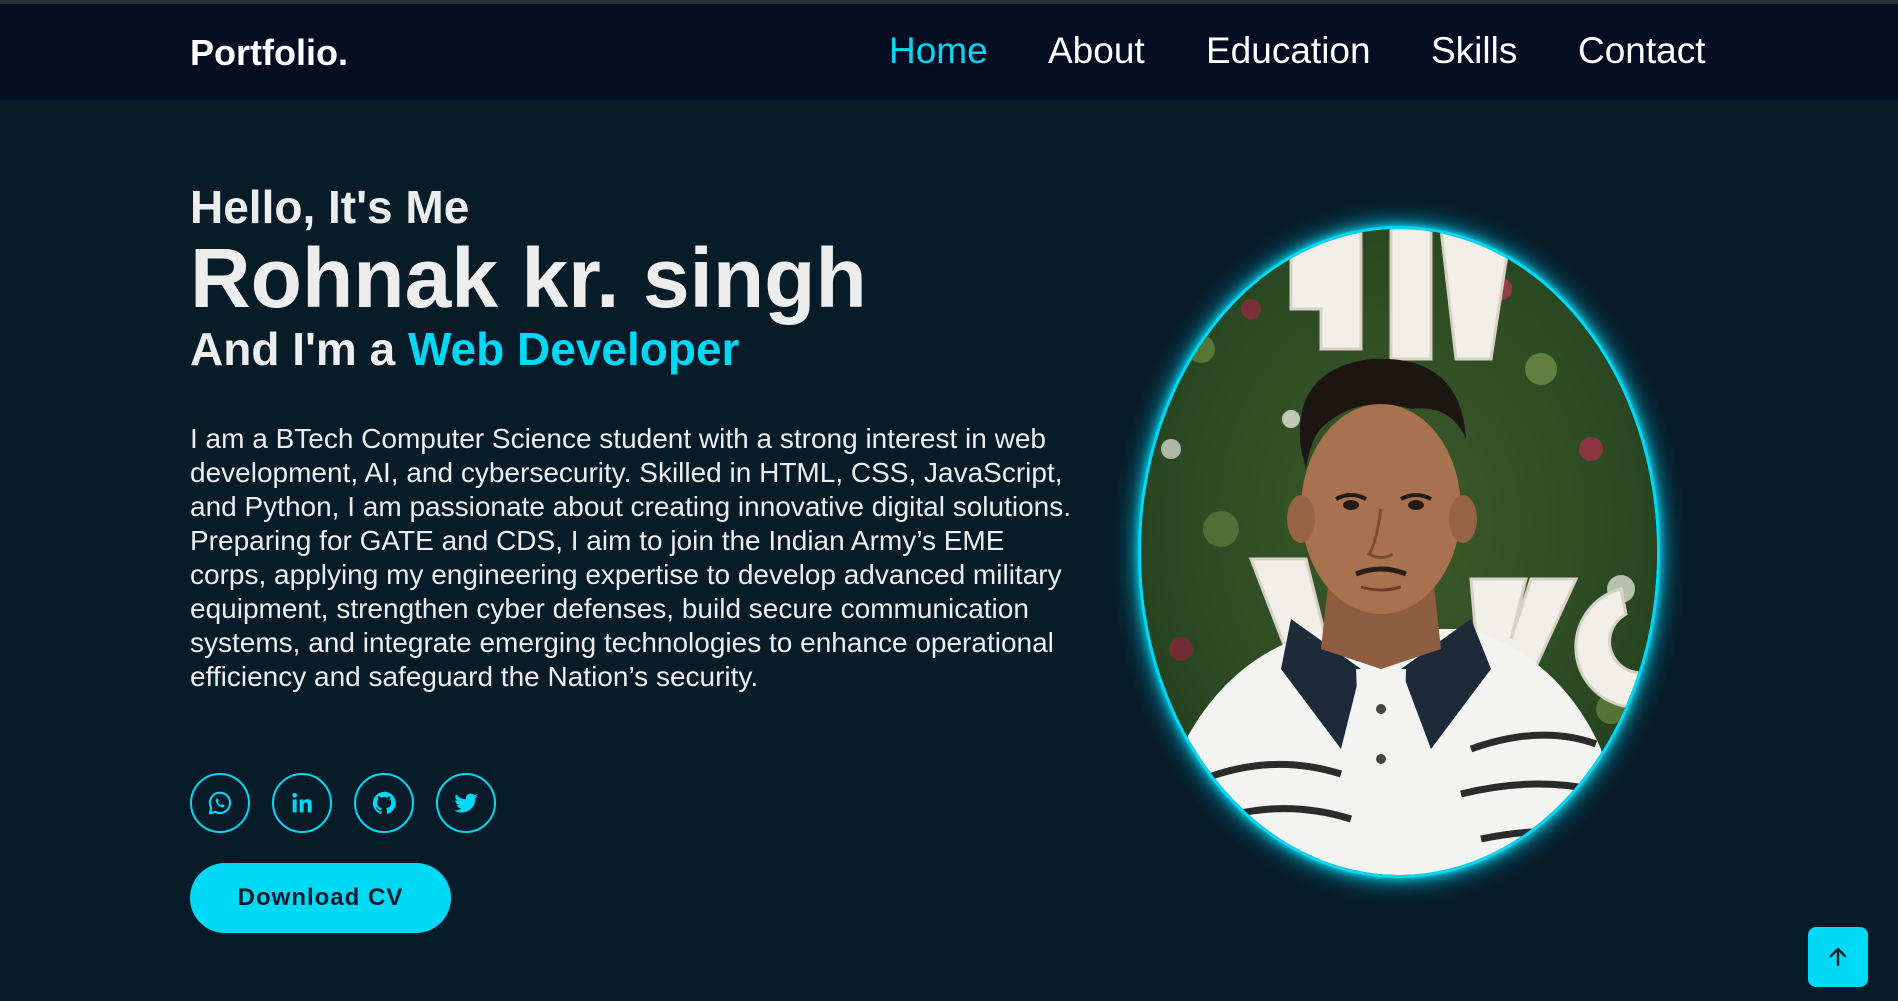 Image resolution: width=1898 pixels, height=1001 pixels. I want to click on hero-name: Rohnak kr. singh, so click(528, 278).